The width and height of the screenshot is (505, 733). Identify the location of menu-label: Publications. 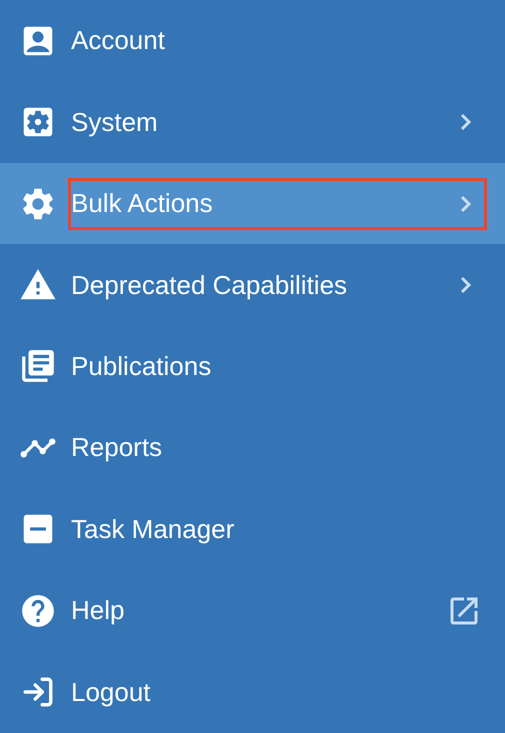
(141, 366).